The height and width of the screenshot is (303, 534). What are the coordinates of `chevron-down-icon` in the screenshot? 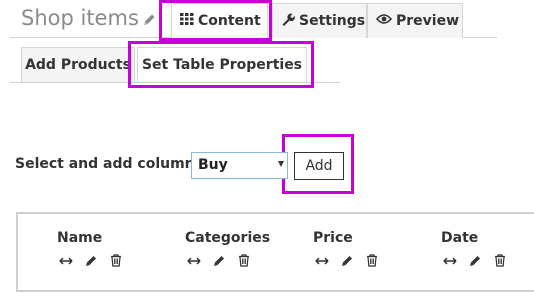 It's located at (281, 164).